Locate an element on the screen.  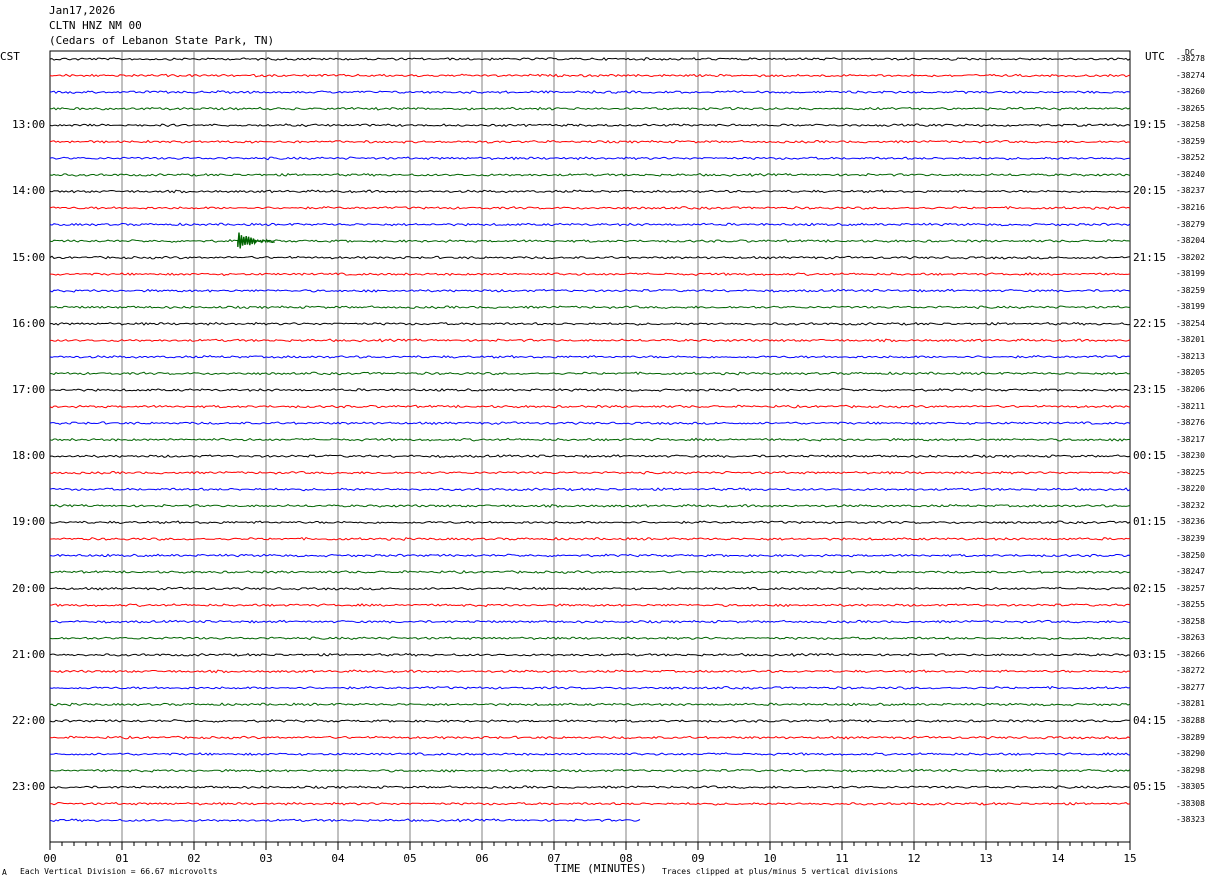
x-tick-label: 09 is located at coordinates (697, 858).